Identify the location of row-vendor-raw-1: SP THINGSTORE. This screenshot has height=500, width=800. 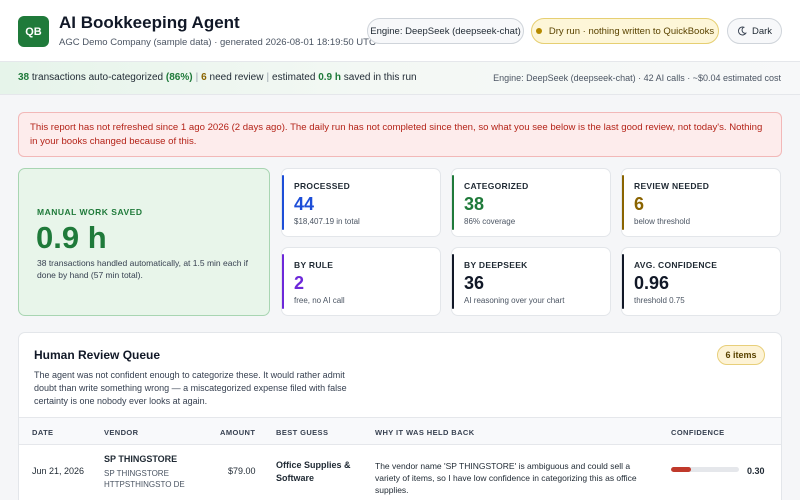
(136, 473).